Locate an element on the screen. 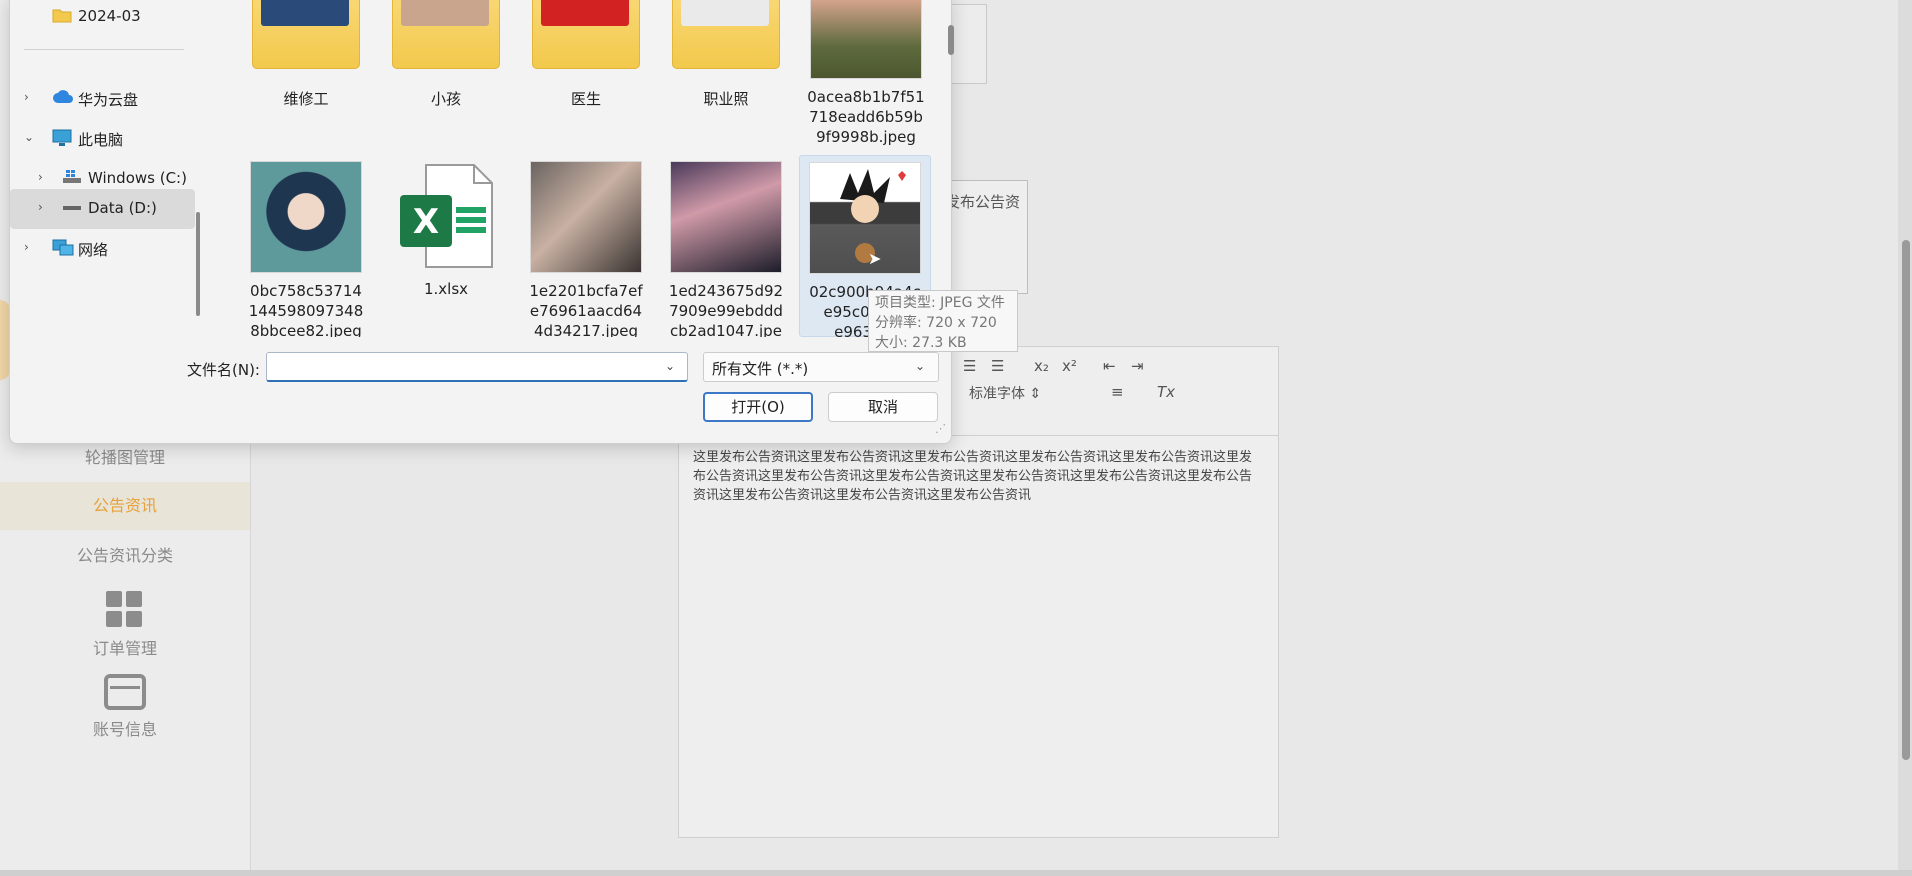 The width and height of the screenshot is (1912, 876). nav-label: 网络 is located at coordinates (93, 250).